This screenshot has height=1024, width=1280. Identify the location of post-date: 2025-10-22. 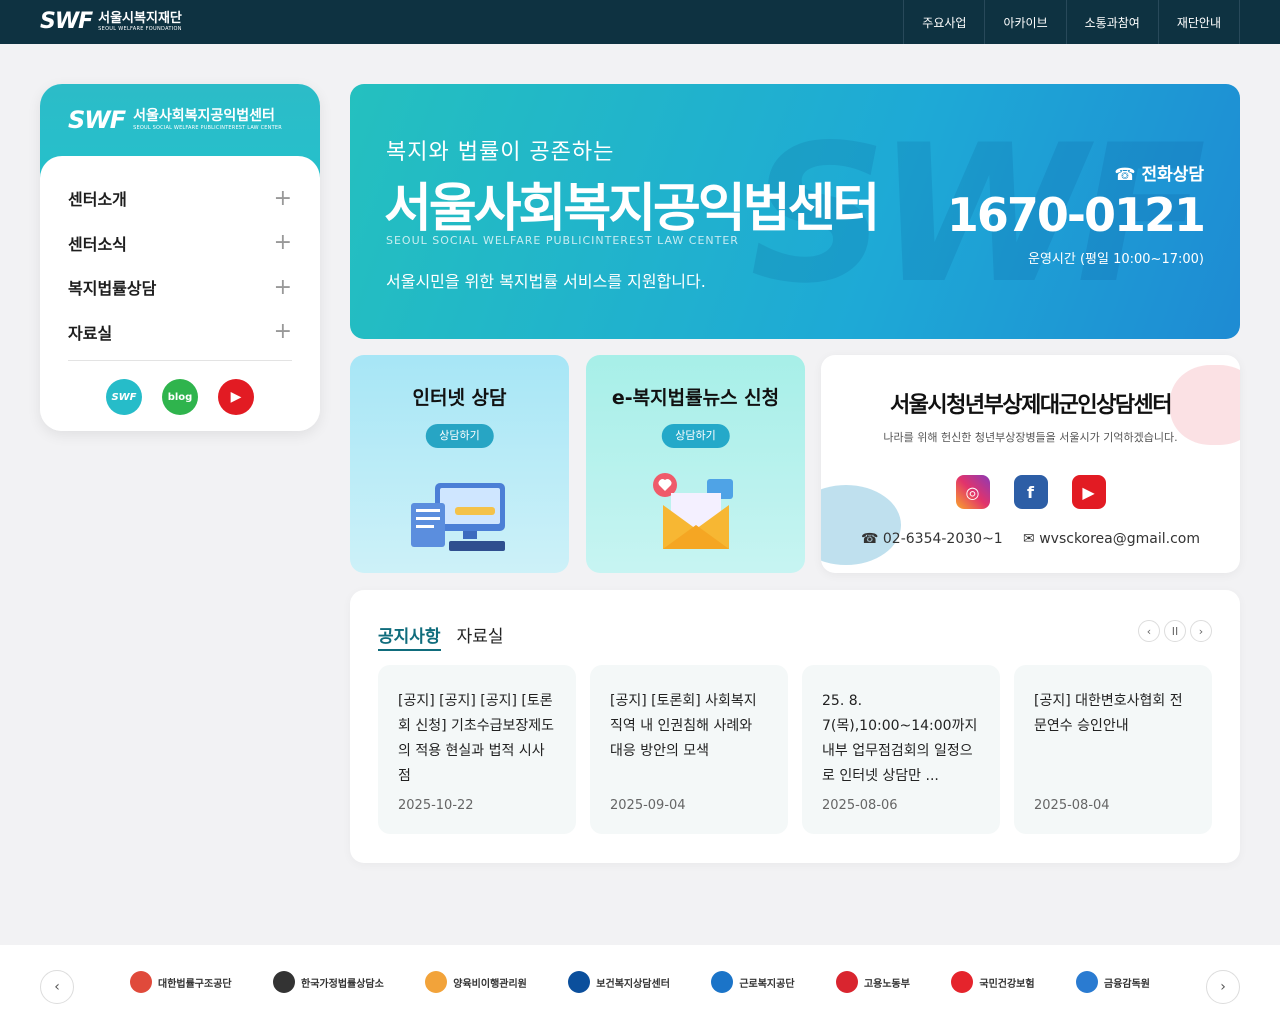
(436, 805).